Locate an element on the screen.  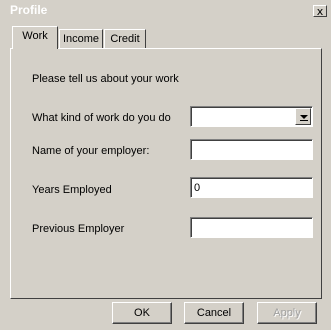
tab-credit: Credit is located at coordinates (125, 39).